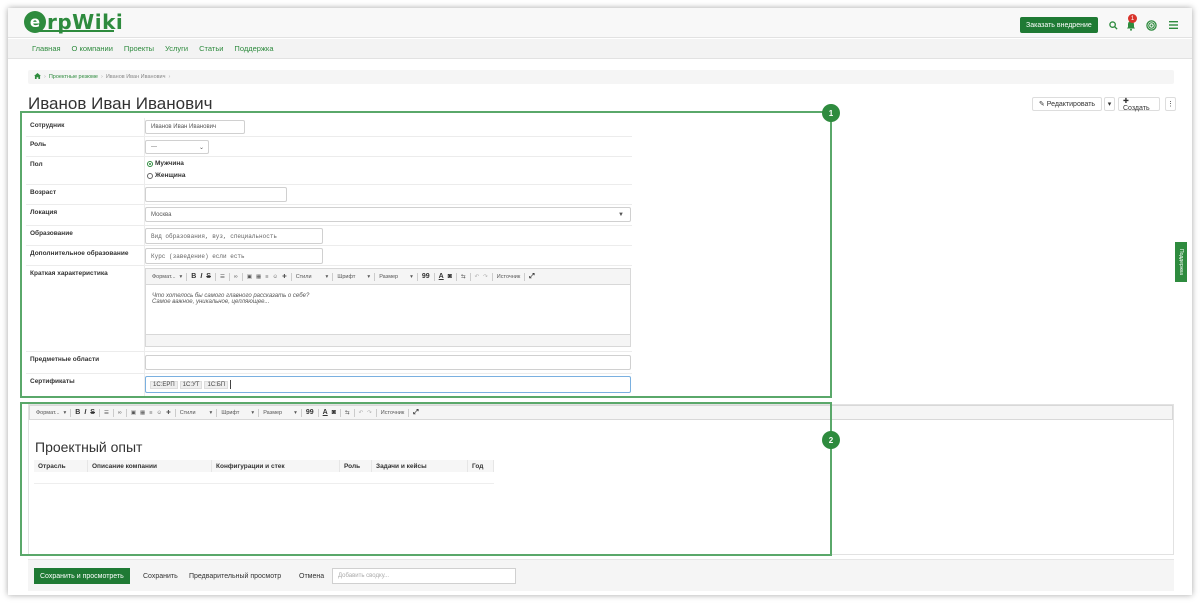 This screenshot has height=603, width=1200. What do you see at coordinates (441, 276) in the screenshot?
I see `text-color-icon: A` at bounding box center [441, 276].